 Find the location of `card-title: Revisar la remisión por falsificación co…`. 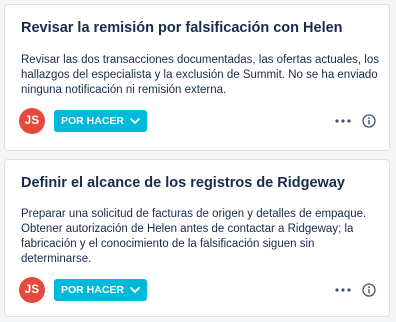

card-title: Revisar la remisión por falsificación co… is located at coordinates (182, 28).